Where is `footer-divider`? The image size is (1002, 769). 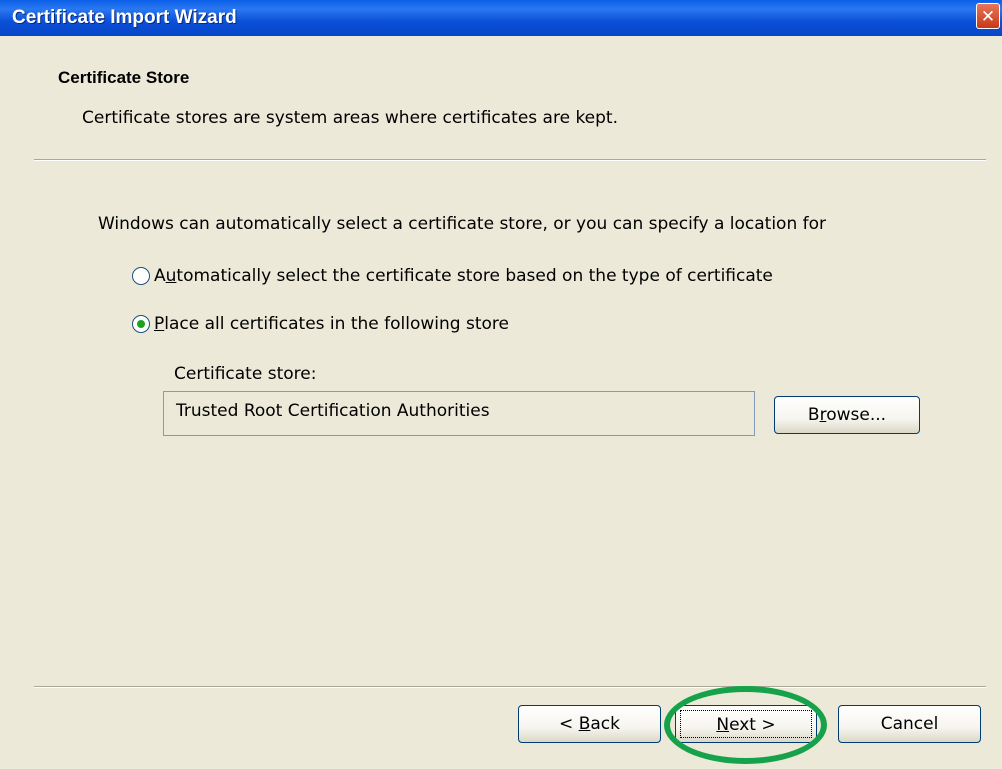
footer-divider is located at coordinates (510, 687).